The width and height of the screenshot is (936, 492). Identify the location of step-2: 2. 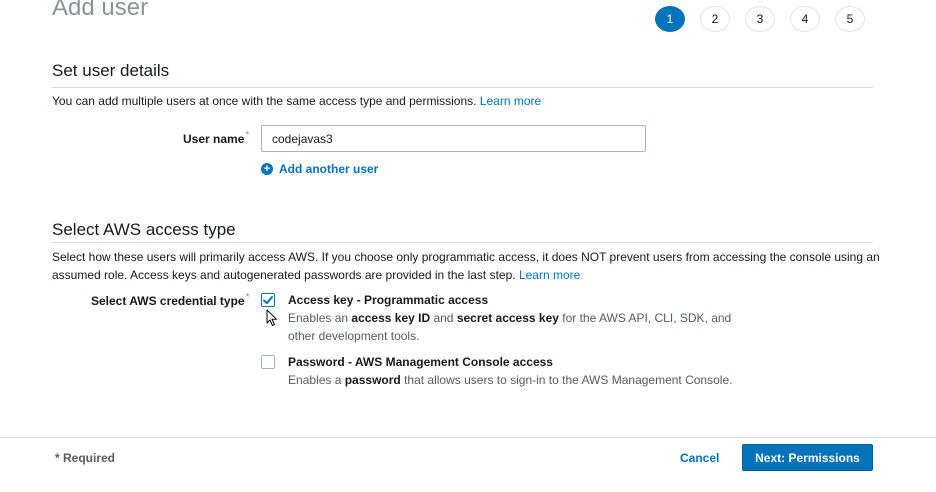
(715, 19).